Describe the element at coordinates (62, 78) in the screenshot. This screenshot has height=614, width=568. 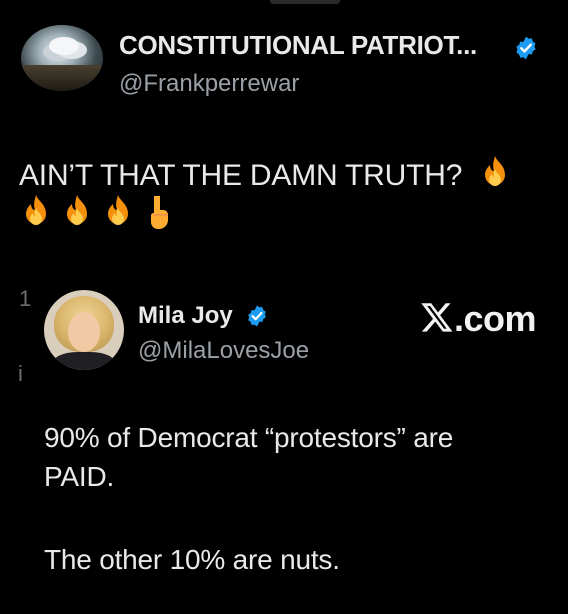
I see `avatar-ground-graphic` at that location.